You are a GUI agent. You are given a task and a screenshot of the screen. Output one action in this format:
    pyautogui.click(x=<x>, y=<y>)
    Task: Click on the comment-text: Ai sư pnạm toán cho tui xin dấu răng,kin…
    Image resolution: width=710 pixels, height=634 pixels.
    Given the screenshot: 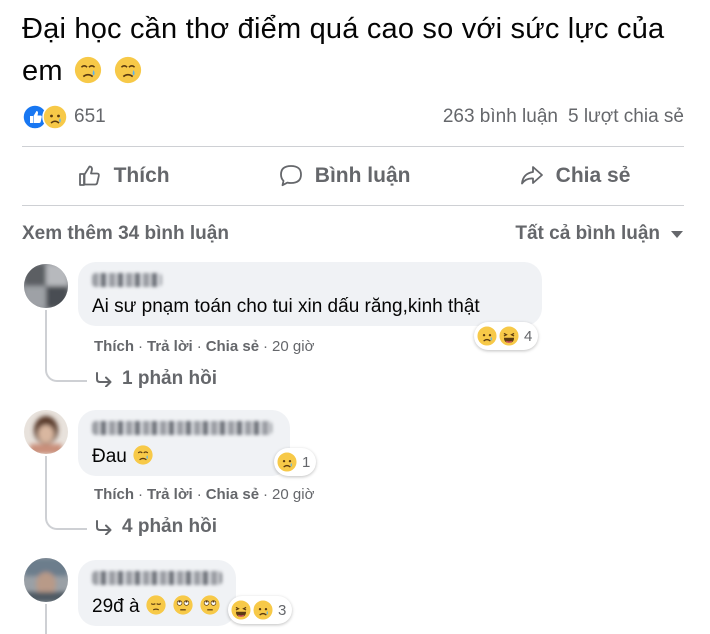 What is the action you would take?
    pyautogui.click(x=286, y=306)
    